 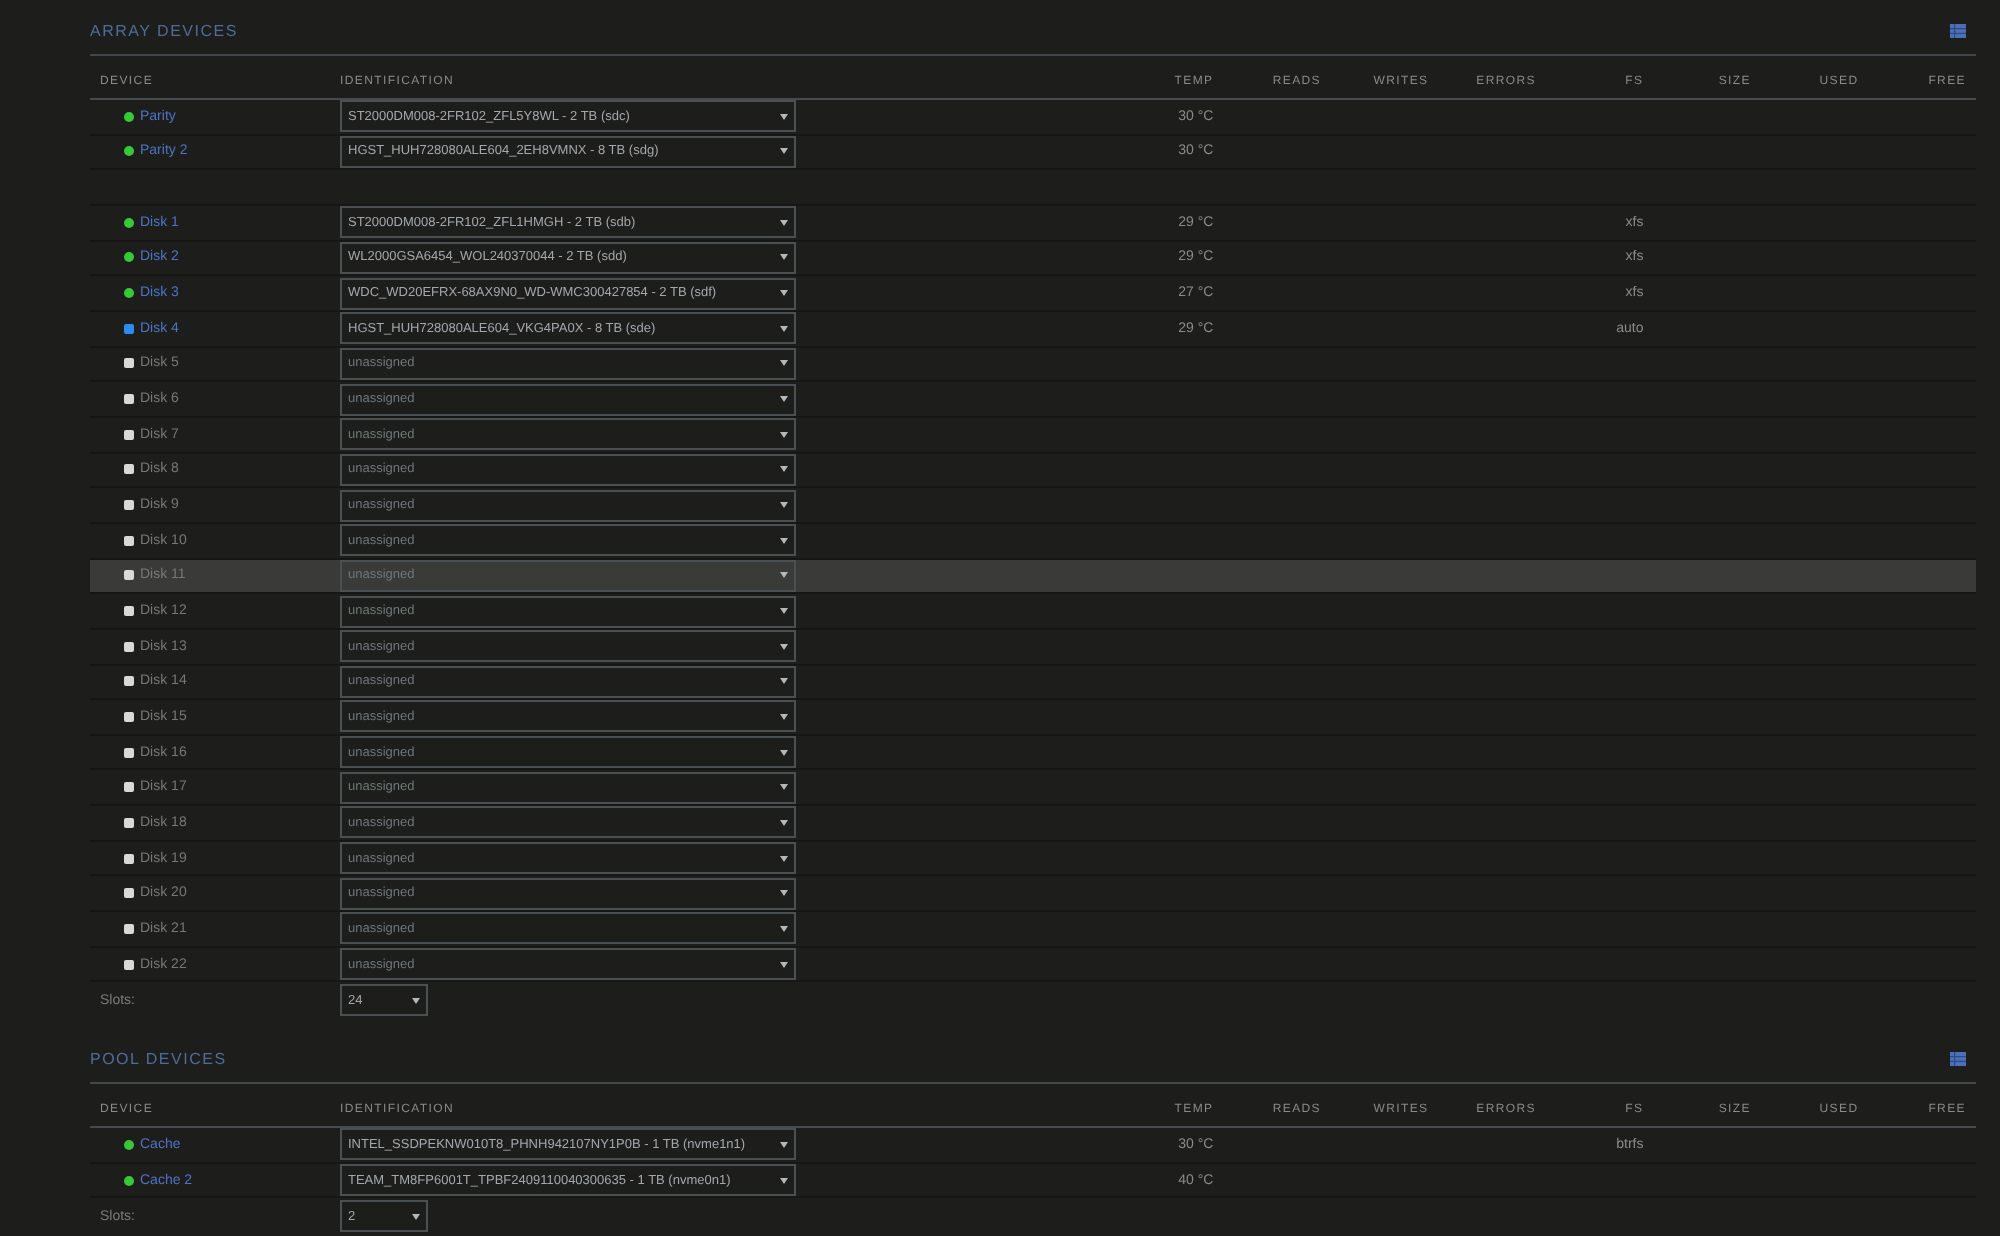 I want to click on section-title: POOL DEVICES, so click(x=158, y=1059).